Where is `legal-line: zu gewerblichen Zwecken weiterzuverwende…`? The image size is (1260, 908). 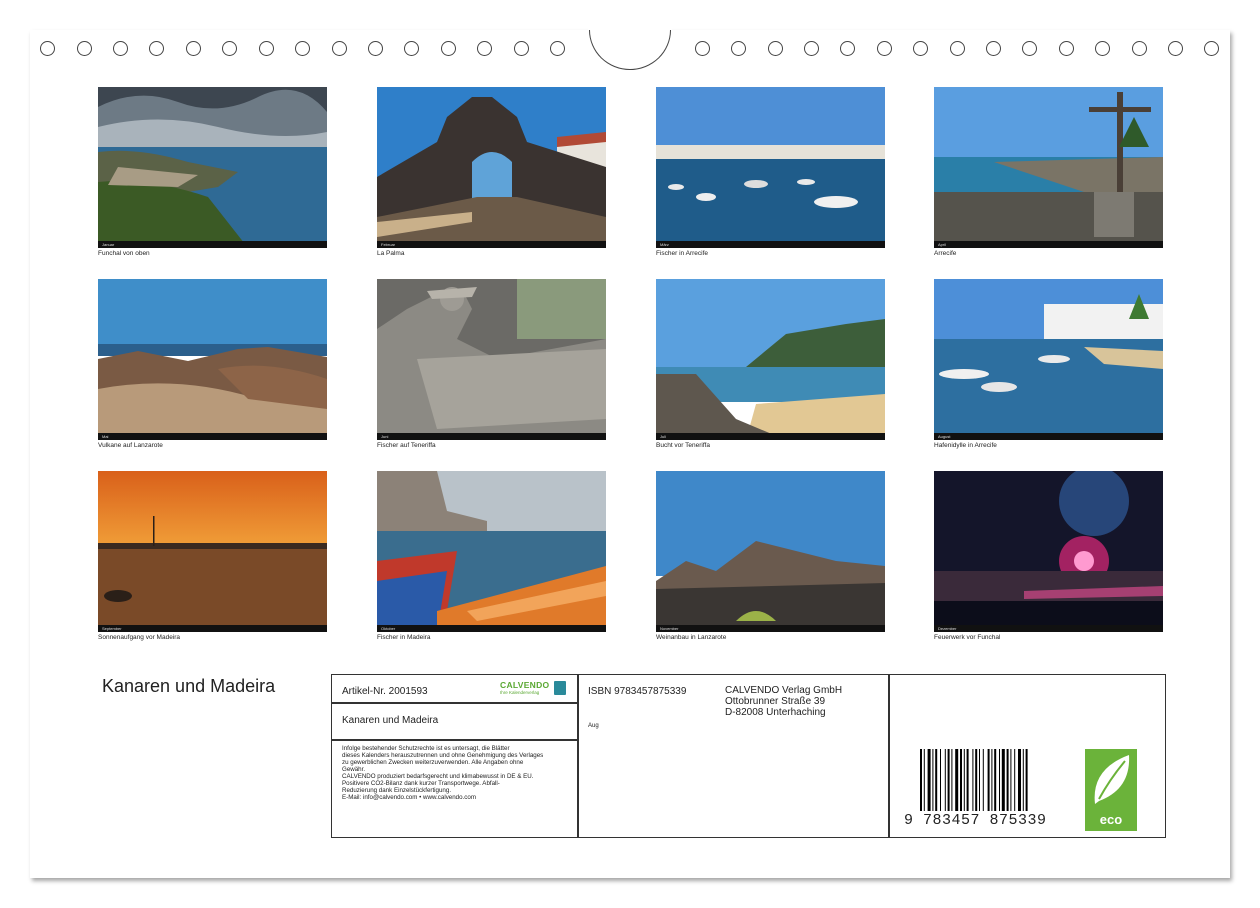
legal-line: zu gewerblichen Zwecken weiterzuverwende… is located at coordinates (433, 762).